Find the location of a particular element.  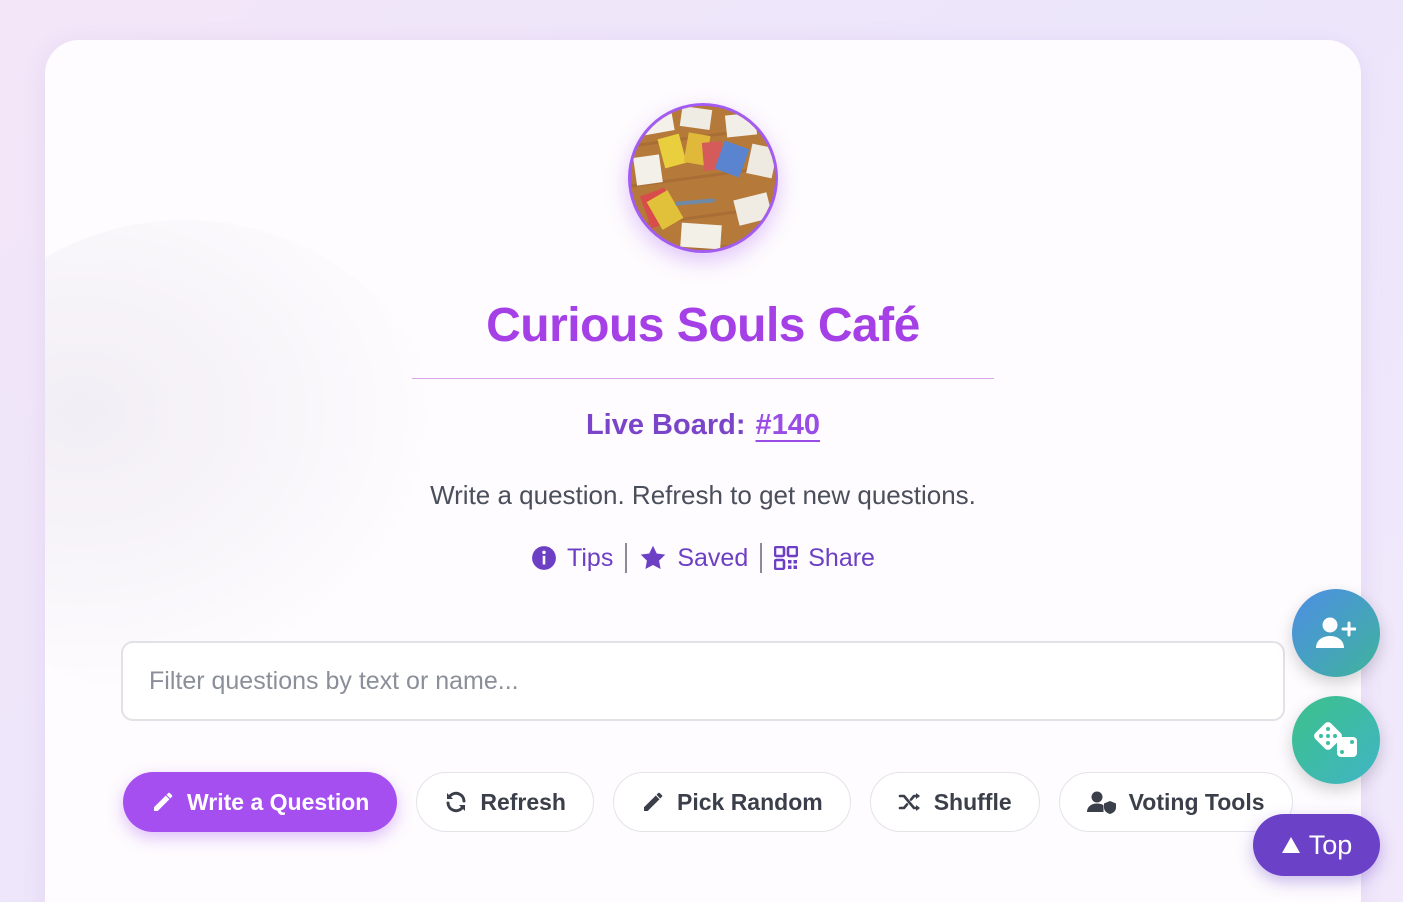

info-icon is located at coordinates (544, 558).